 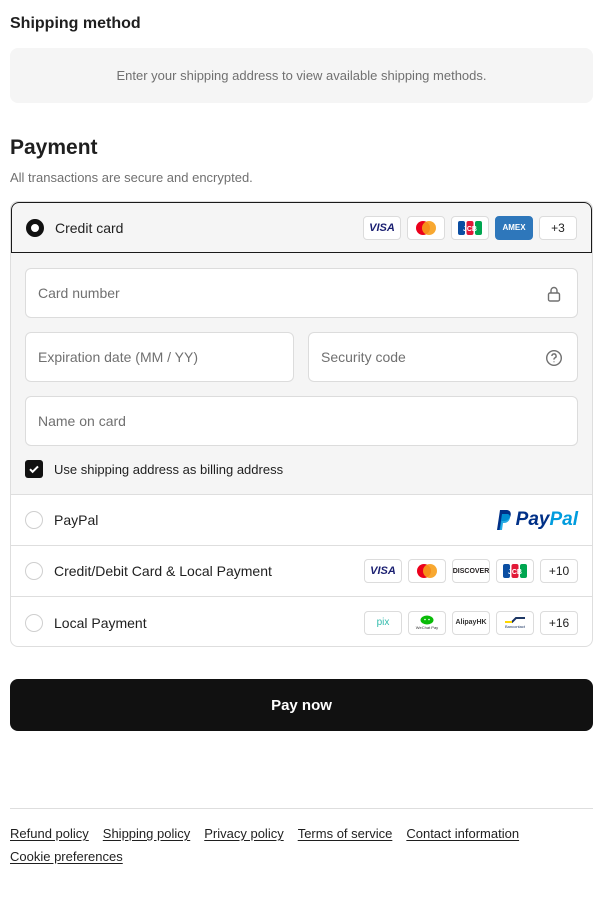 I want to click on paypal-wordmark-pay: Pay, so click(x=532, y=519).